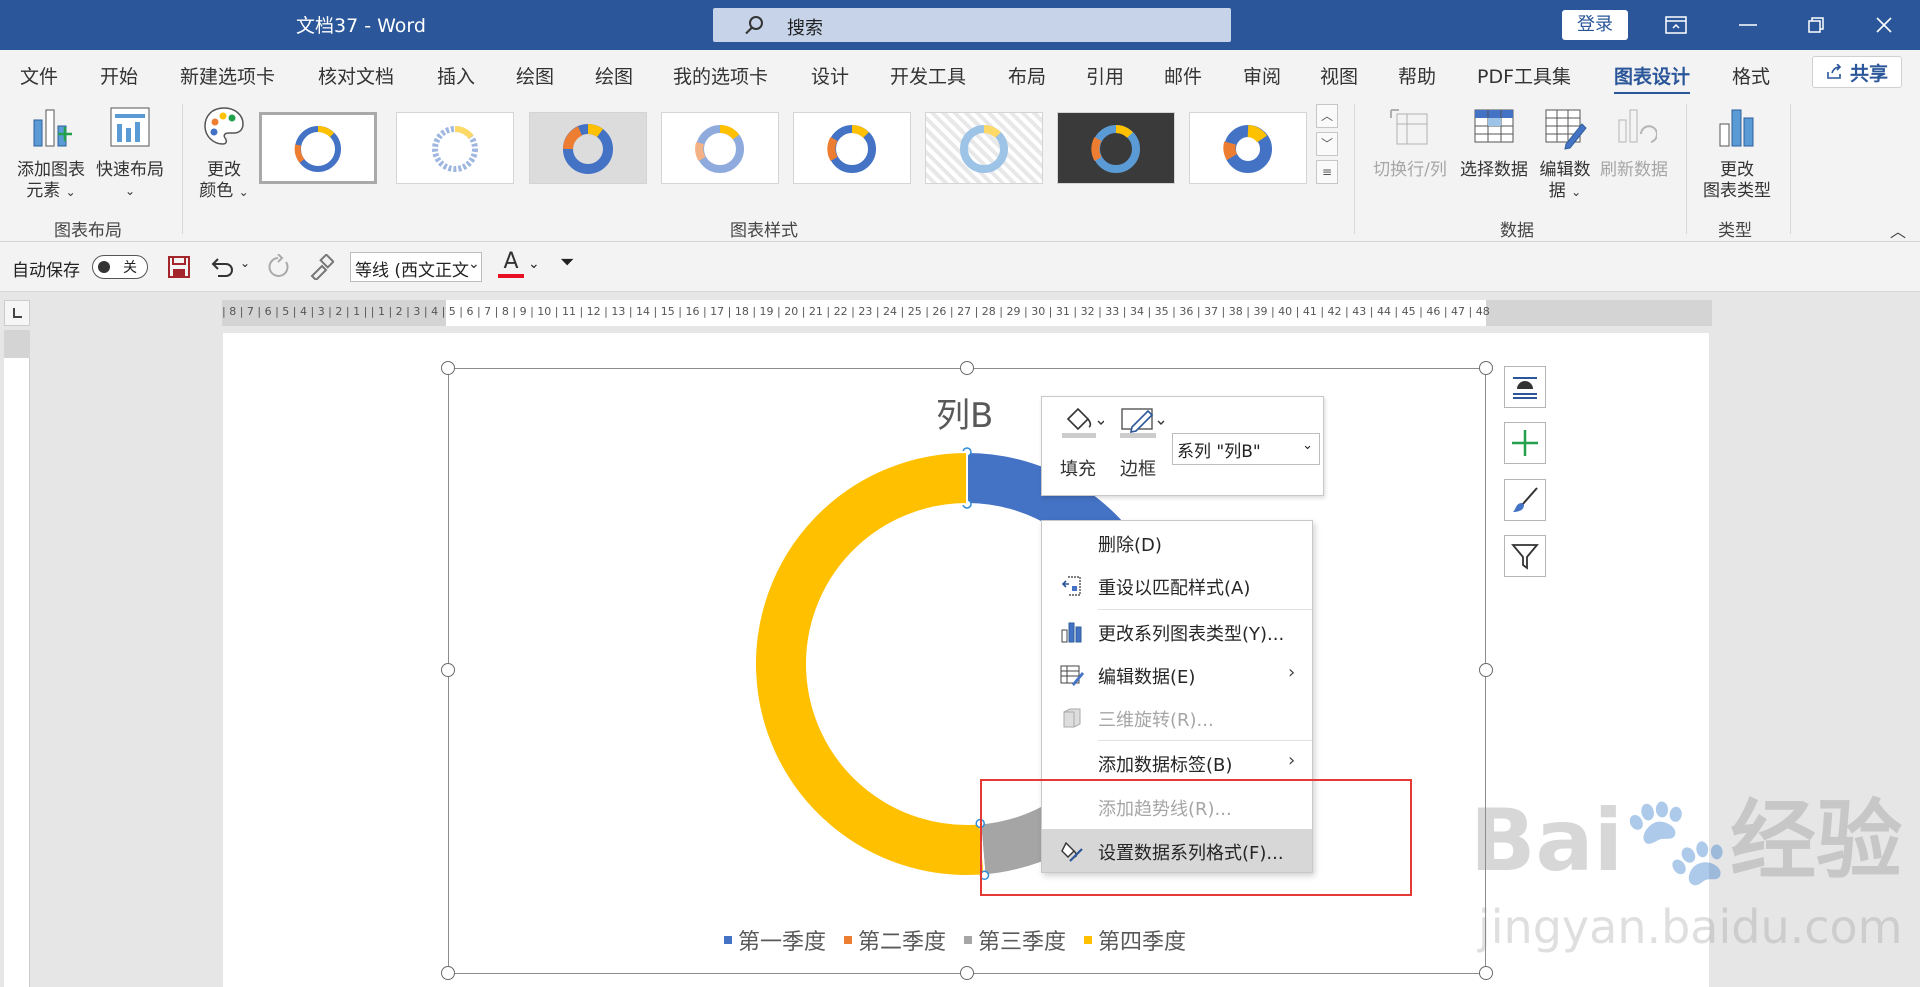 Image resolution: width=1920 pixels, height=987 pixels. What do you see at coordinates (870, 663) in the screenshot?
I see `donut-slice` at bounding box center [870, 663].